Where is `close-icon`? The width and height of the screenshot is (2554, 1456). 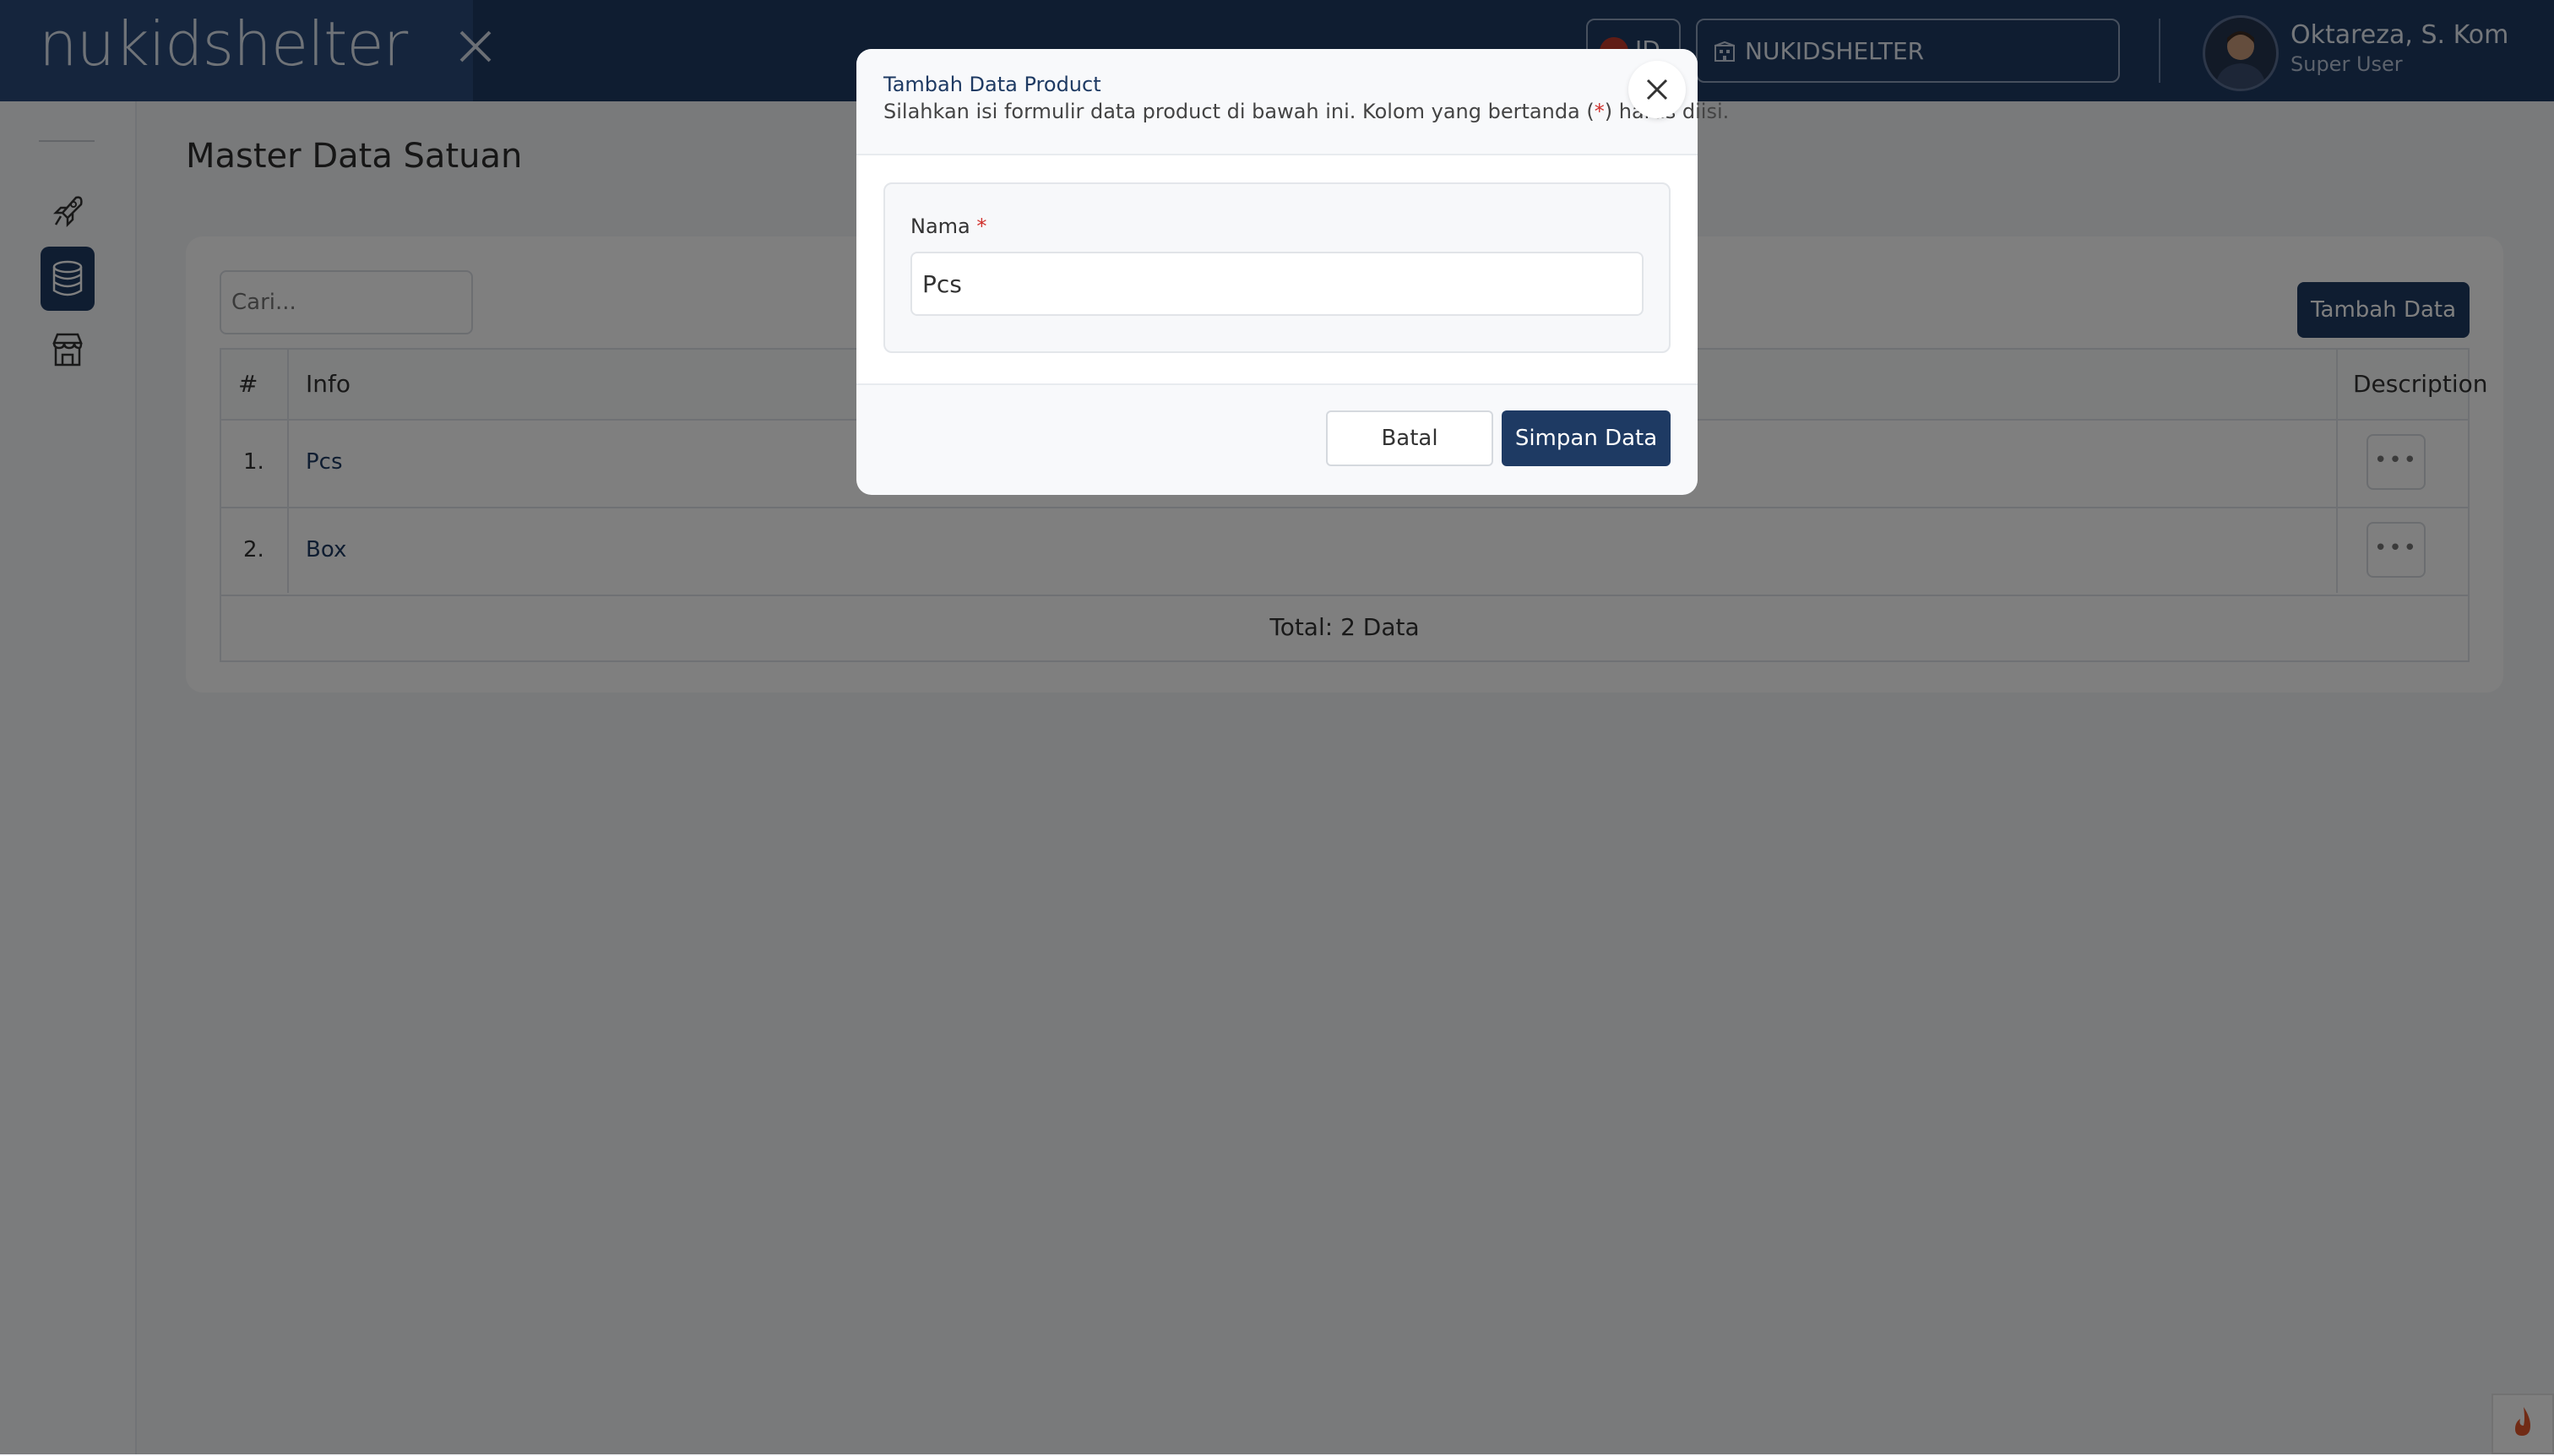 close-icon is located at coordinates (1657, 90).